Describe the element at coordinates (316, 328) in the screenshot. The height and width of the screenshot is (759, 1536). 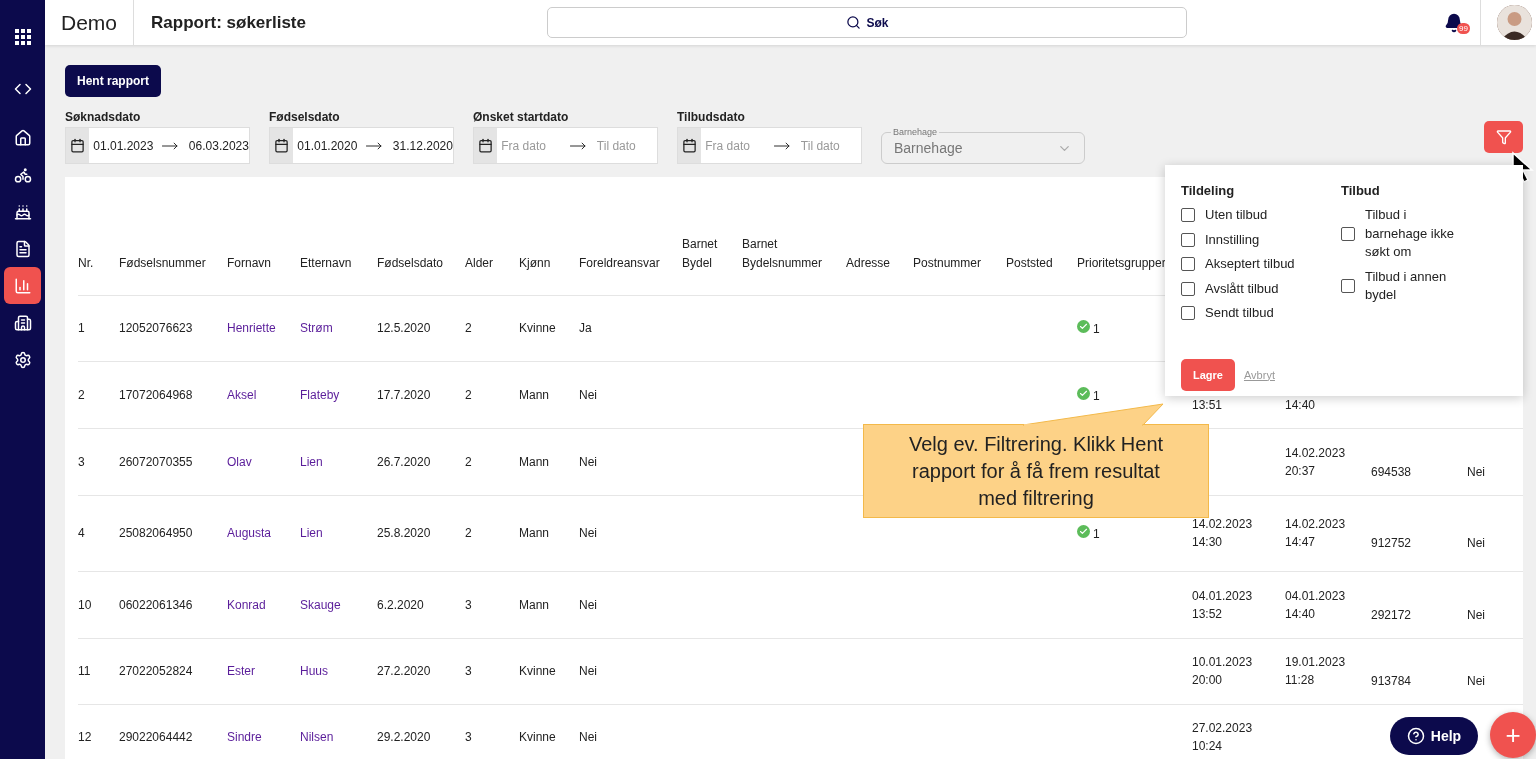
I see `name-link: Strøm` at that location.